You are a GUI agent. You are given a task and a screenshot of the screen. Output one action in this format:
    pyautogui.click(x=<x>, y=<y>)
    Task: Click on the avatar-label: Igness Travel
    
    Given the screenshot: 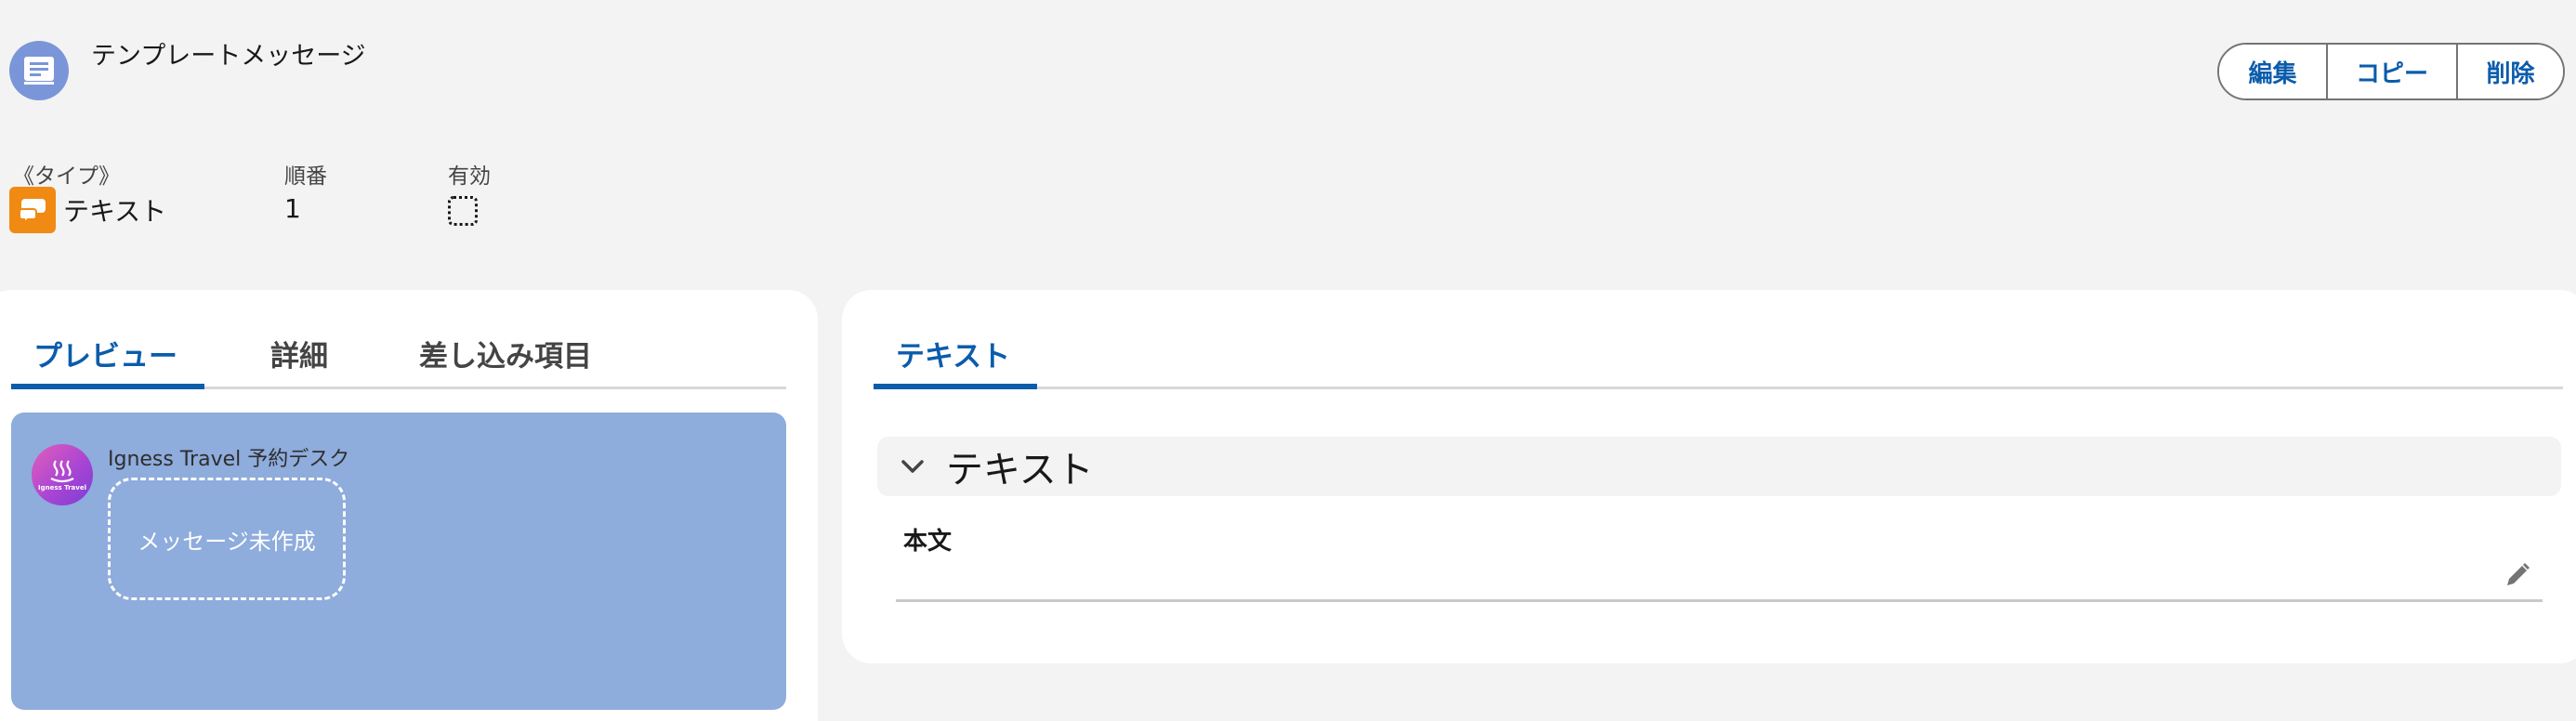 What is the action you would take?
    pyautogui.click(x=61, y=487)
    